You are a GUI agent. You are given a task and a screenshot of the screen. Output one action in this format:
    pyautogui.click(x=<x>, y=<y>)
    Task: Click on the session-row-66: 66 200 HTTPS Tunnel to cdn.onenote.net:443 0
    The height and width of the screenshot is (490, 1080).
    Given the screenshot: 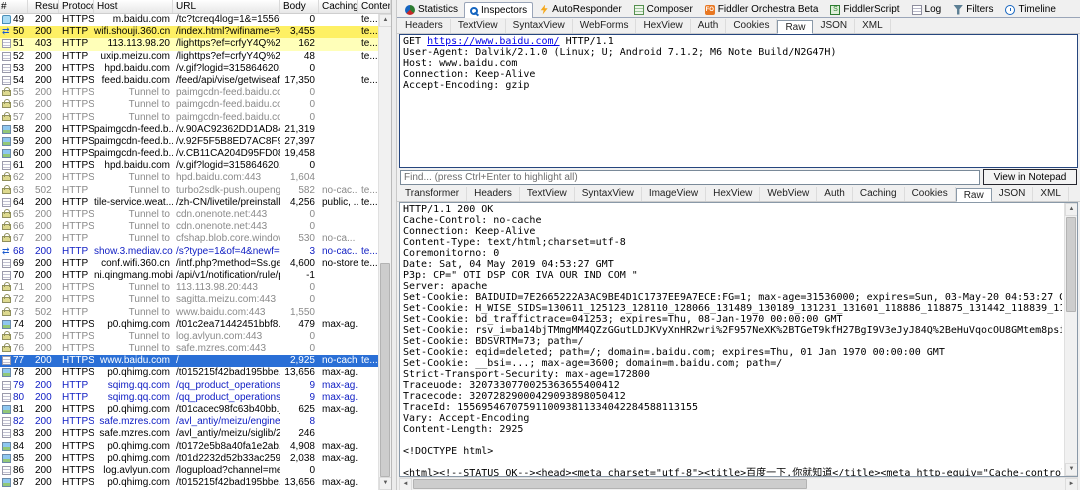 What is the action you would take?
    pyautogui.click(x=189, y=227)
    